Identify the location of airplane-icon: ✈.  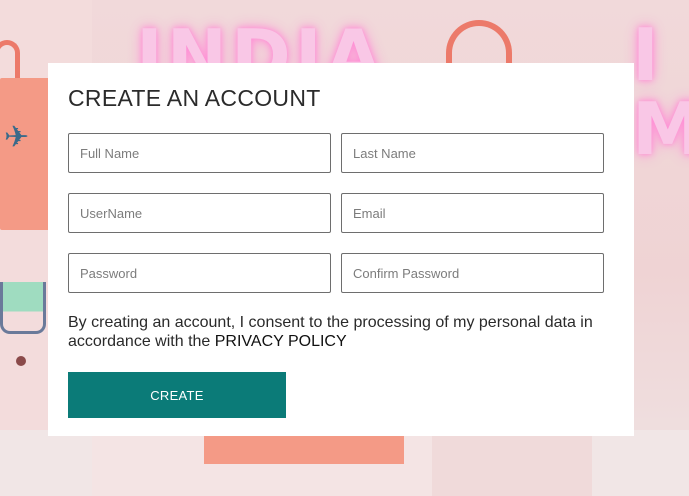
(17, 137).